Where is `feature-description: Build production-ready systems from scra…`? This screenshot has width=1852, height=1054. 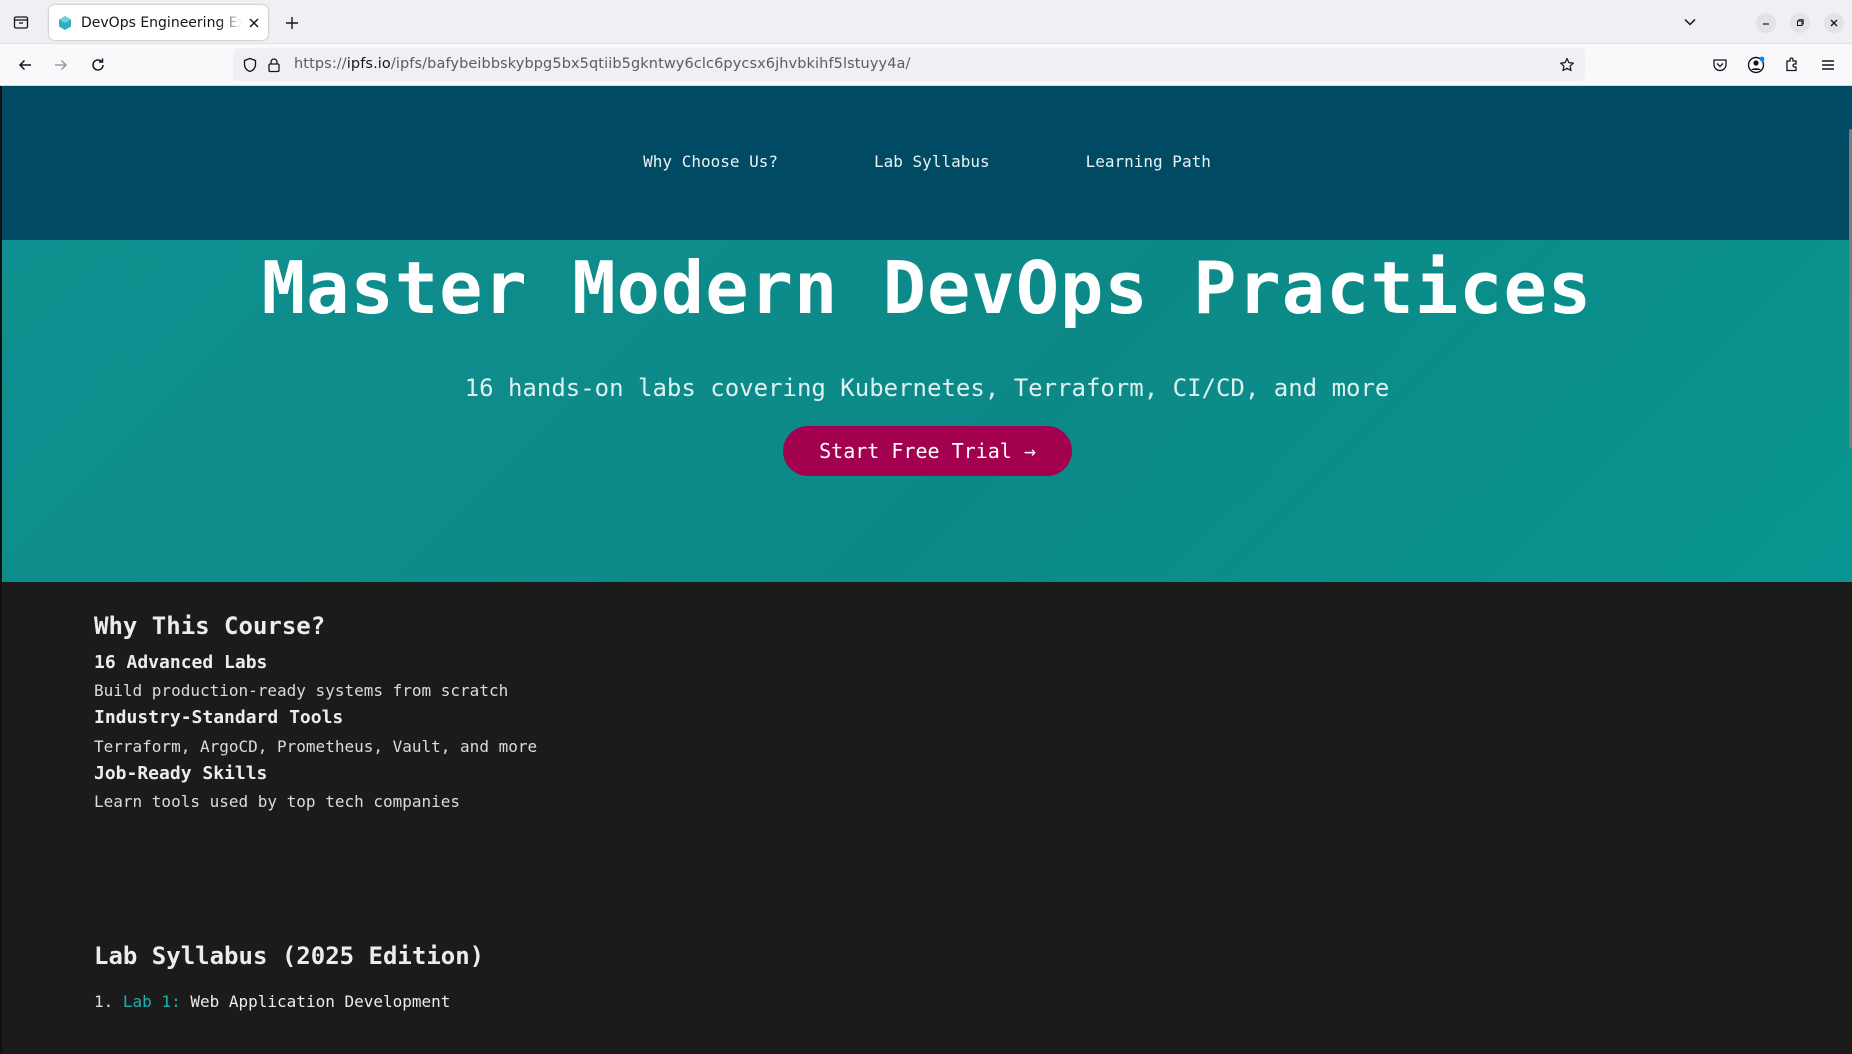 feature-description: Build production-ready systems from scra… is located at coordinates (301, 690).